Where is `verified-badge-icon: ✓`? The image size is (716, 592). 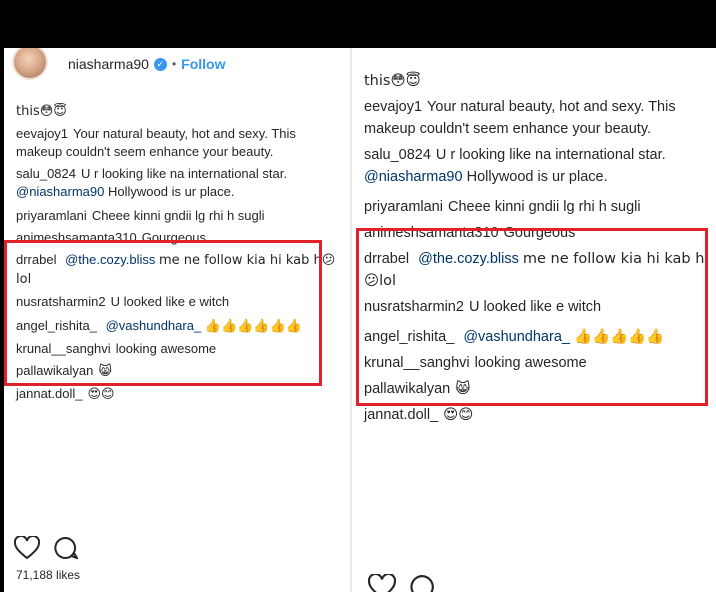 verified-badge-icon: ✓ is located at coordinates (160, 64).